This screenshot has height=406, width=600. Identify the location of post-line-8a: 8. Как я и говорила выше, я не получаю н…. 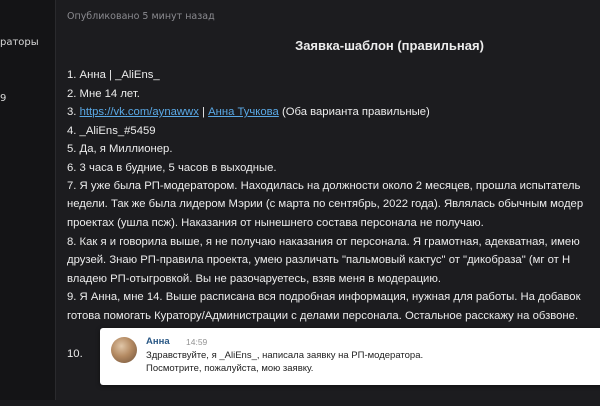
(323, 242).